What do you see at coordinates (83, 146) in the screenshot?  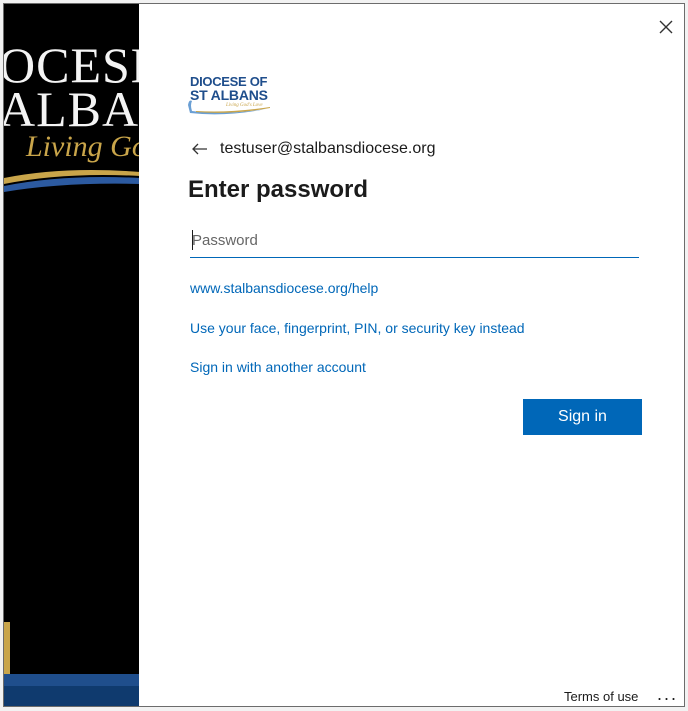 I see `backdrop-tagline: Living God` at bounding box center [83, 146].